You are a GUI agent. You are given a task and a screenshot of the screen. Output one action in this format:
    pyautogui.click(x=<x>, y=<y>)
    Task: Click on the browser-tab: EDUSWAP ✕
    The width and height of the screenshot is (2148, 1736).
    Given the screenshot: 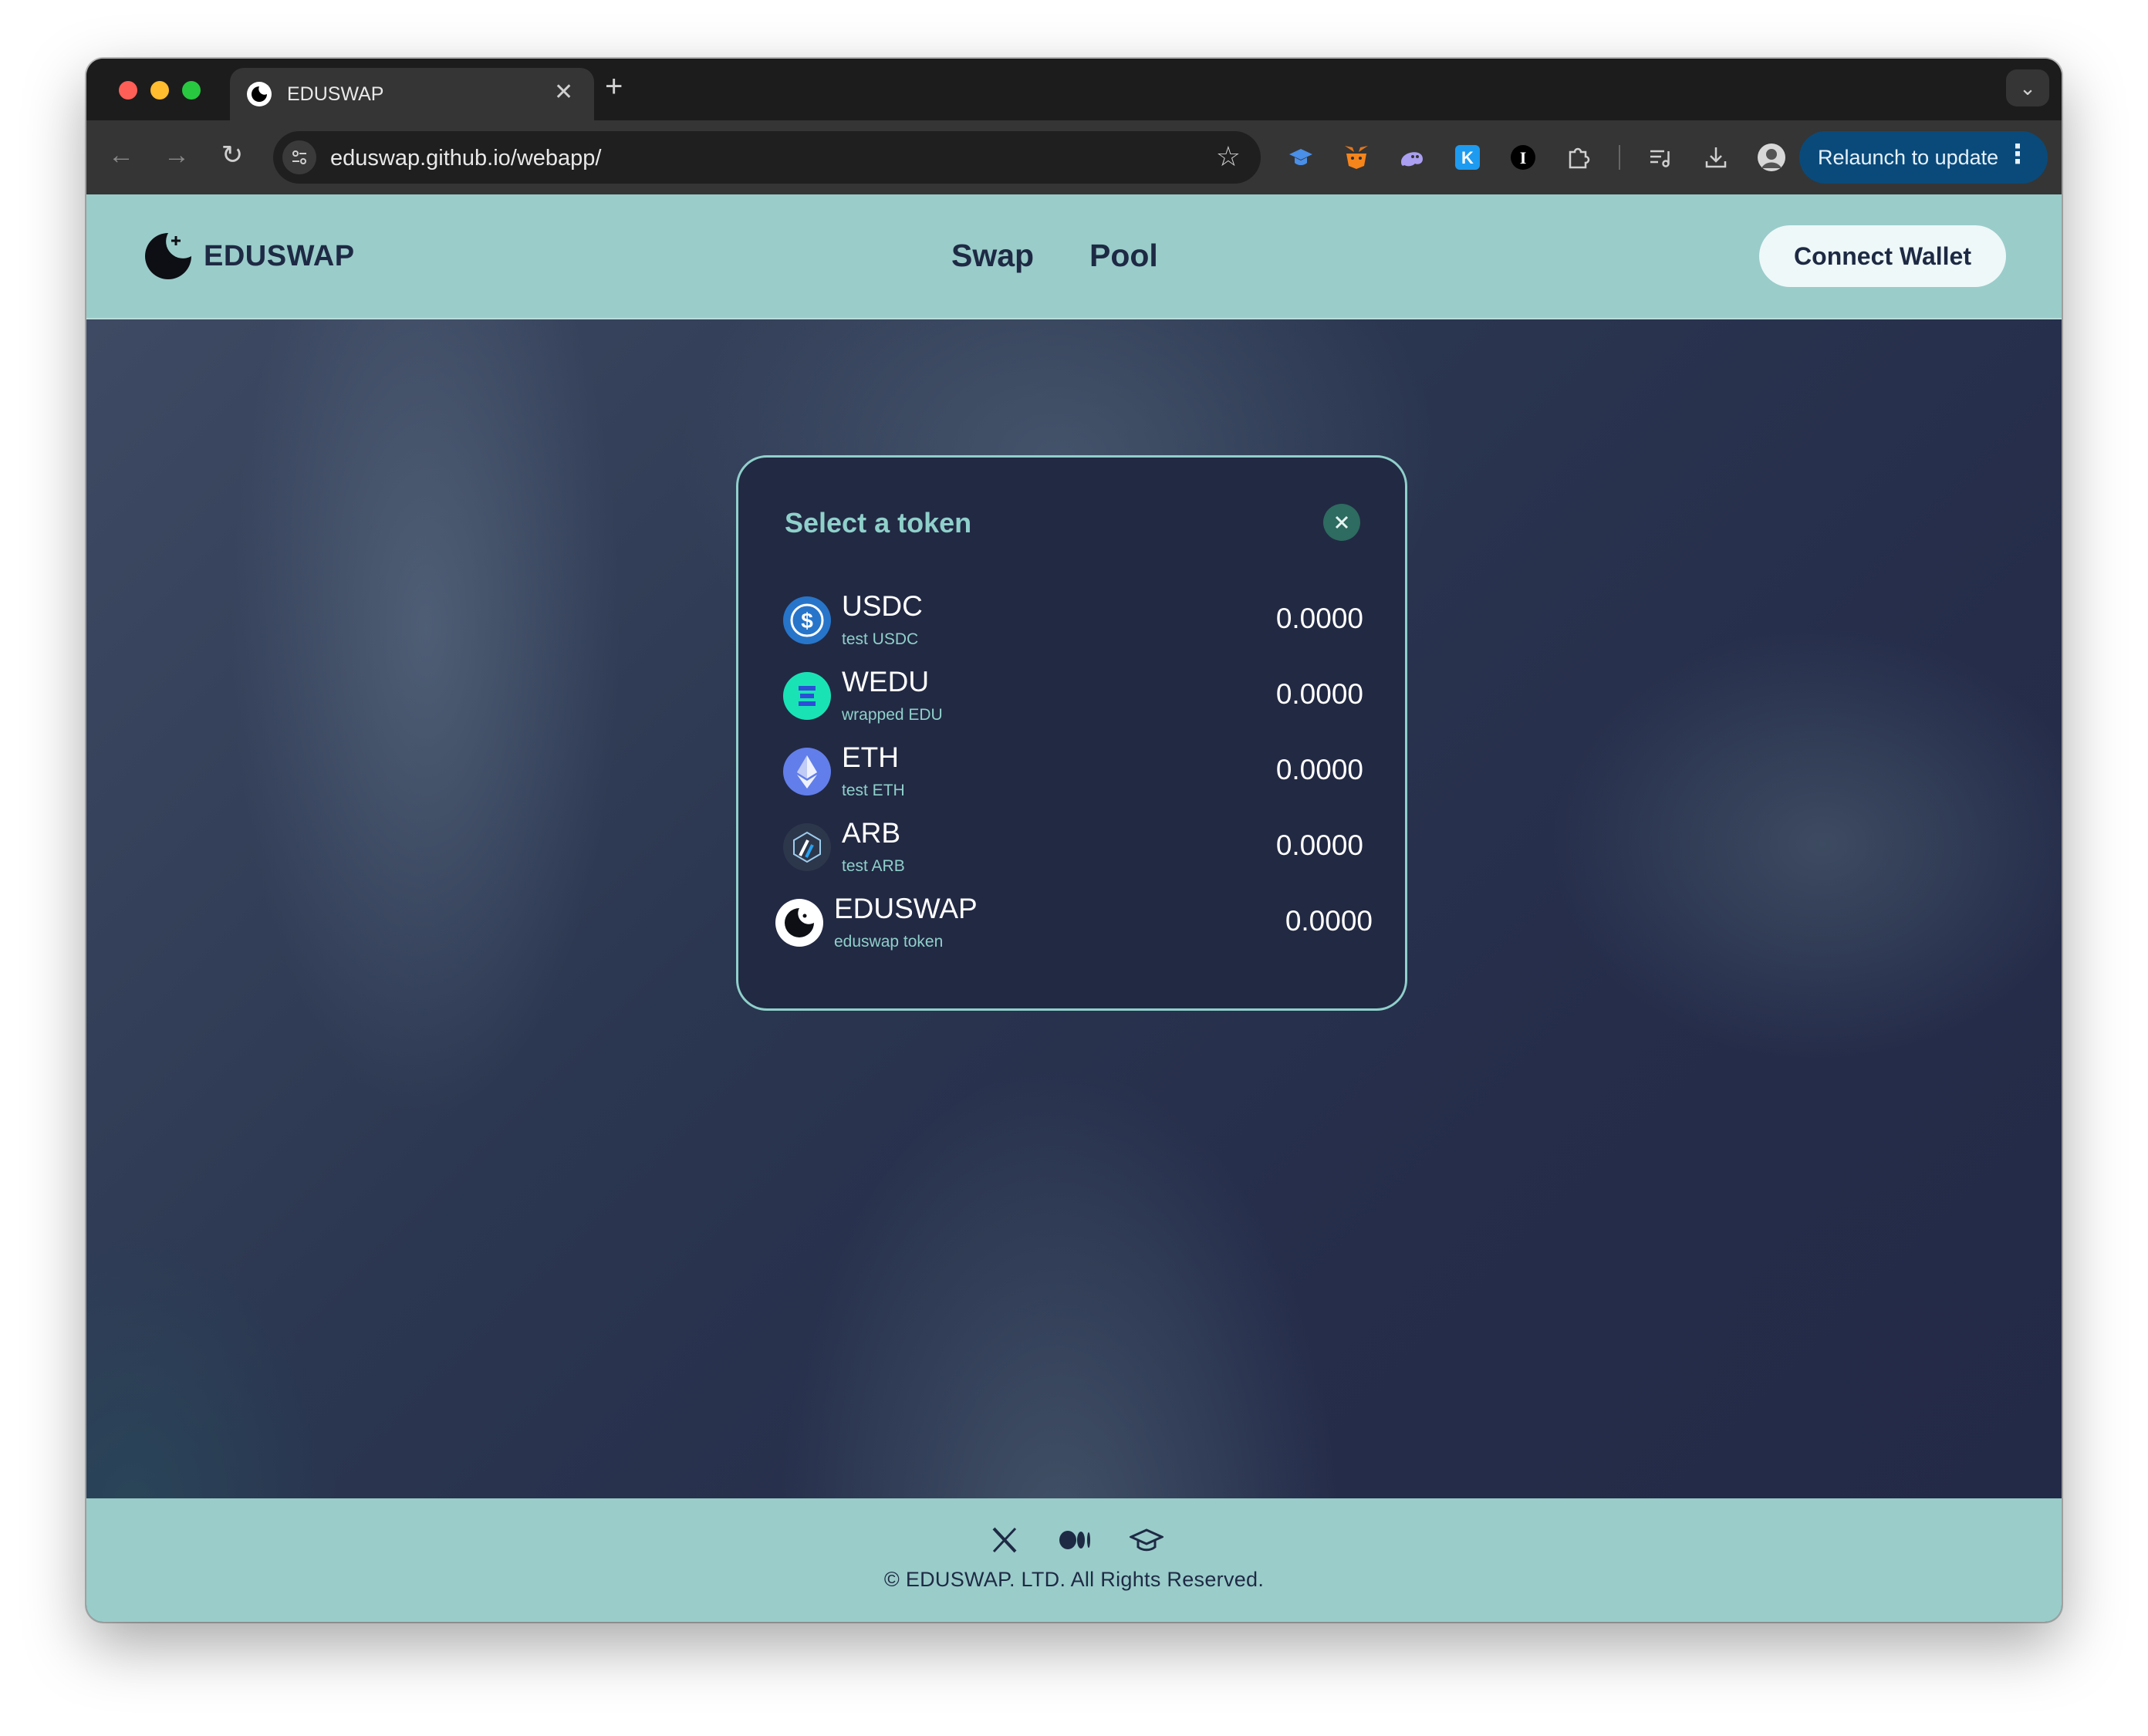 What is the action you would take?
    pyautogui.click(x=412, y=94)
    